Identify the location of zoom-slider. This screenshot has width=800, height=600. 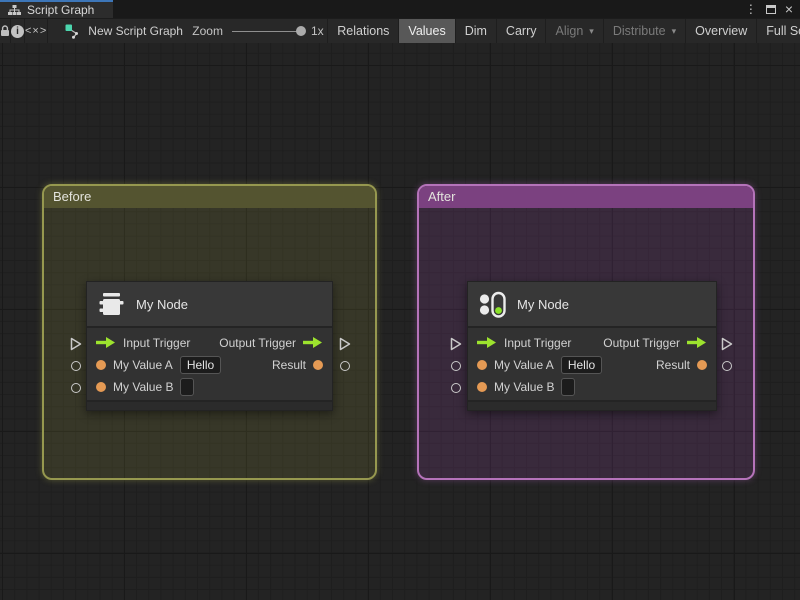
(268, 31).